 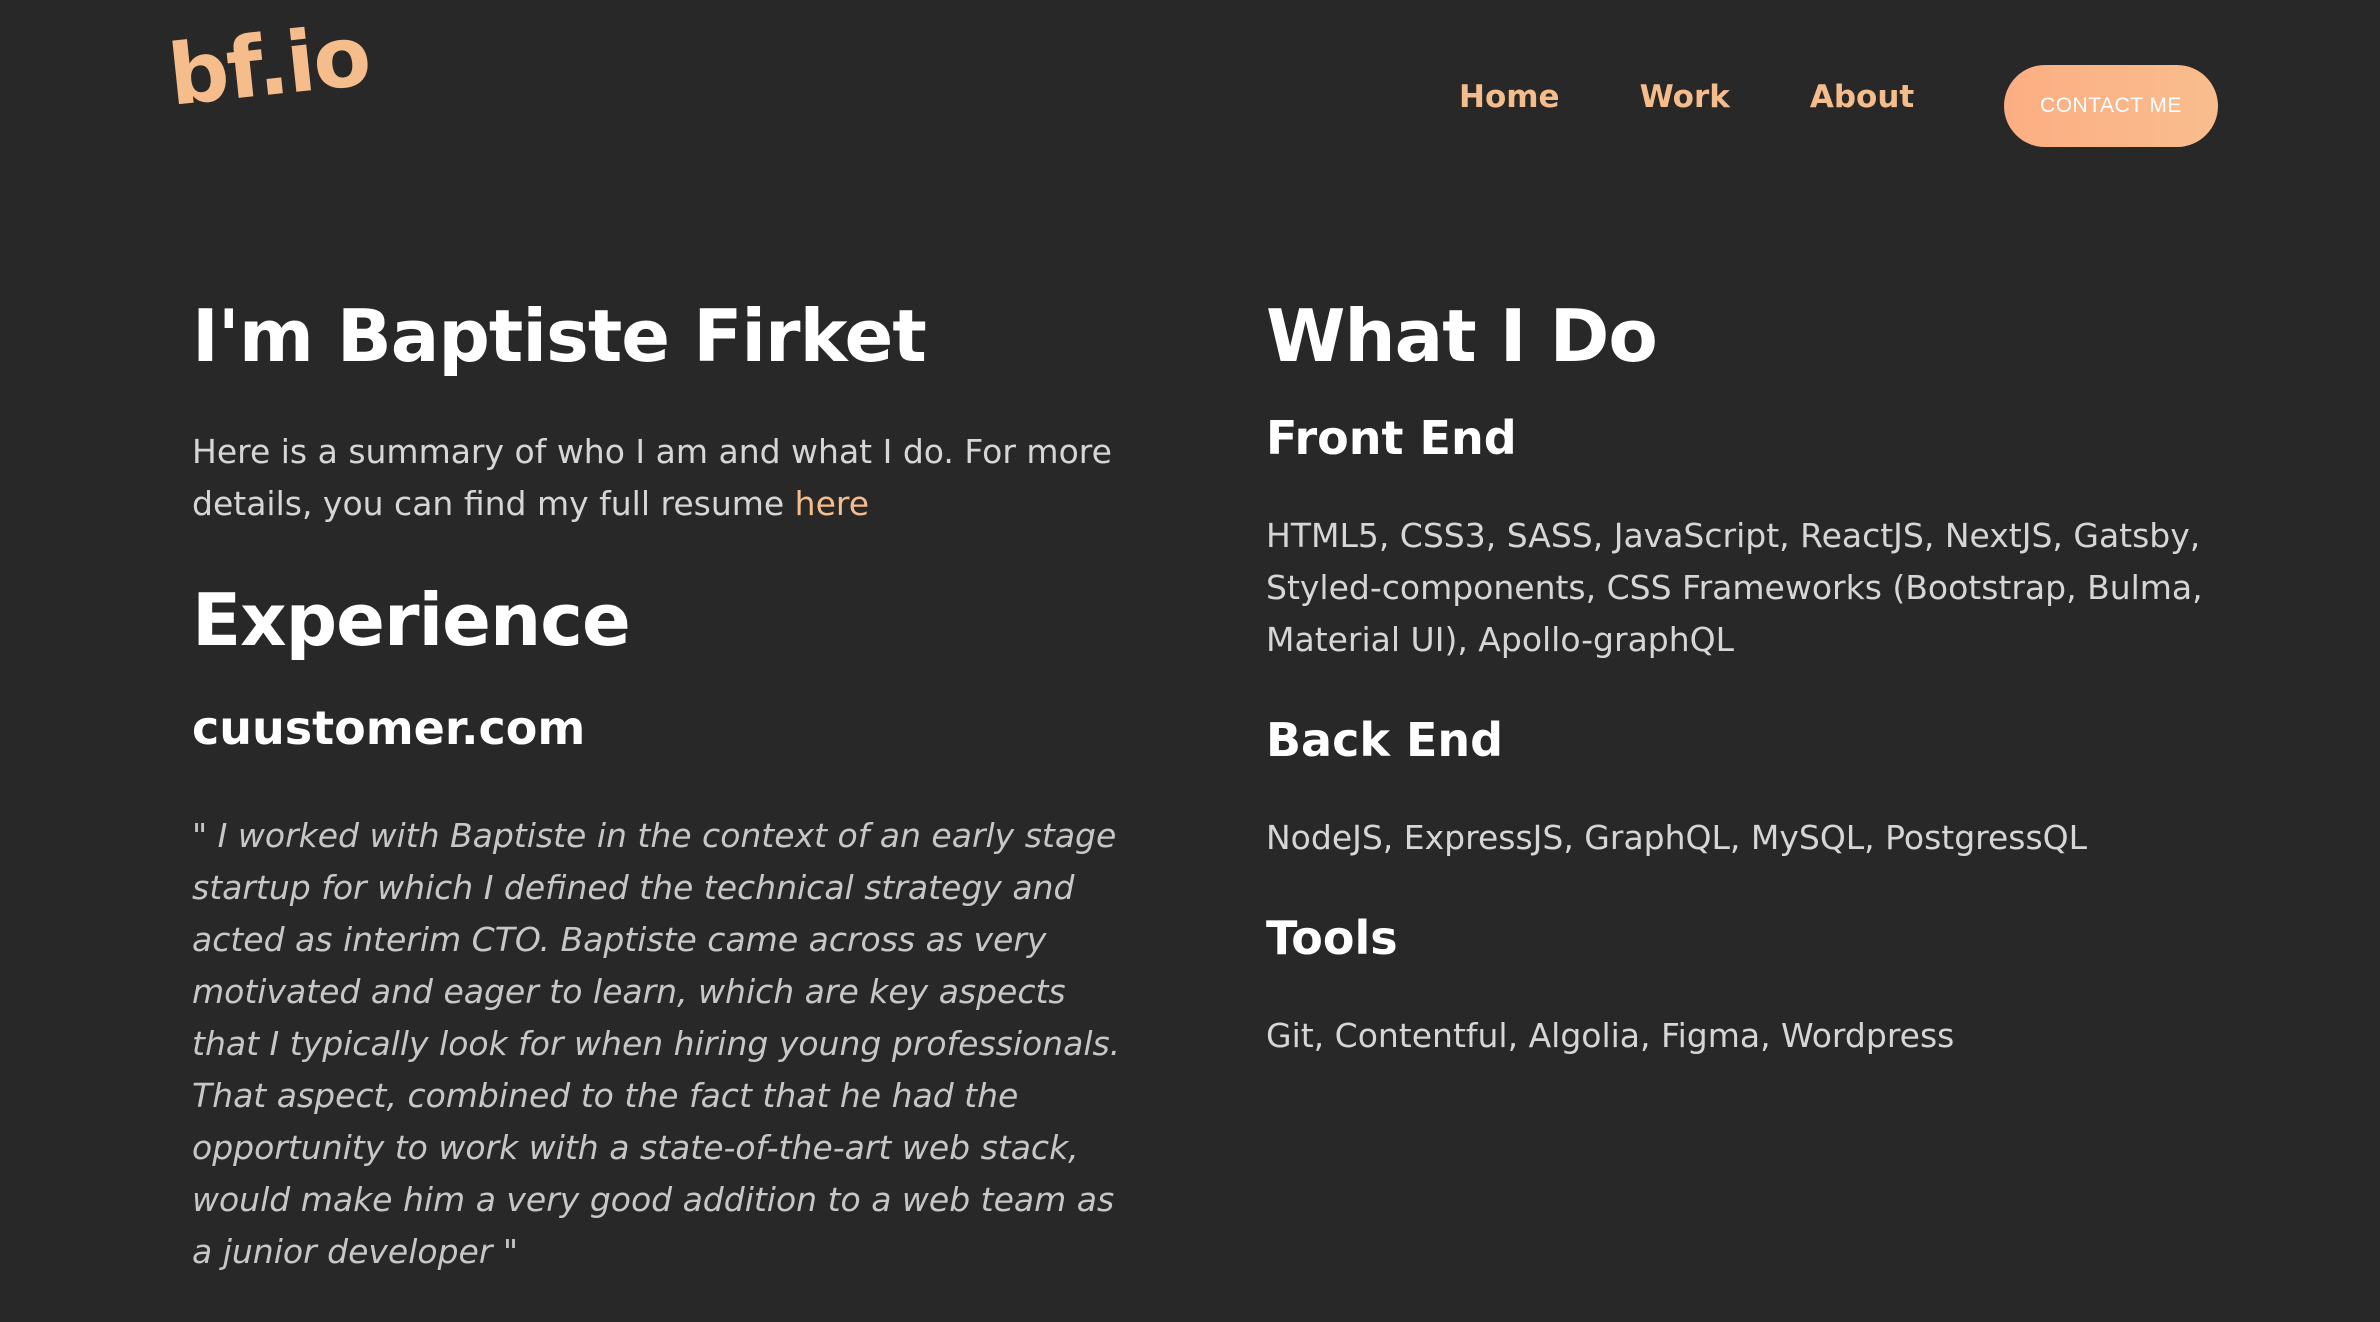 What do you see at coordinates (1385, 740) in the screenshot?
I see `back-end-title: Back End` at bounding box center [1385, 740].